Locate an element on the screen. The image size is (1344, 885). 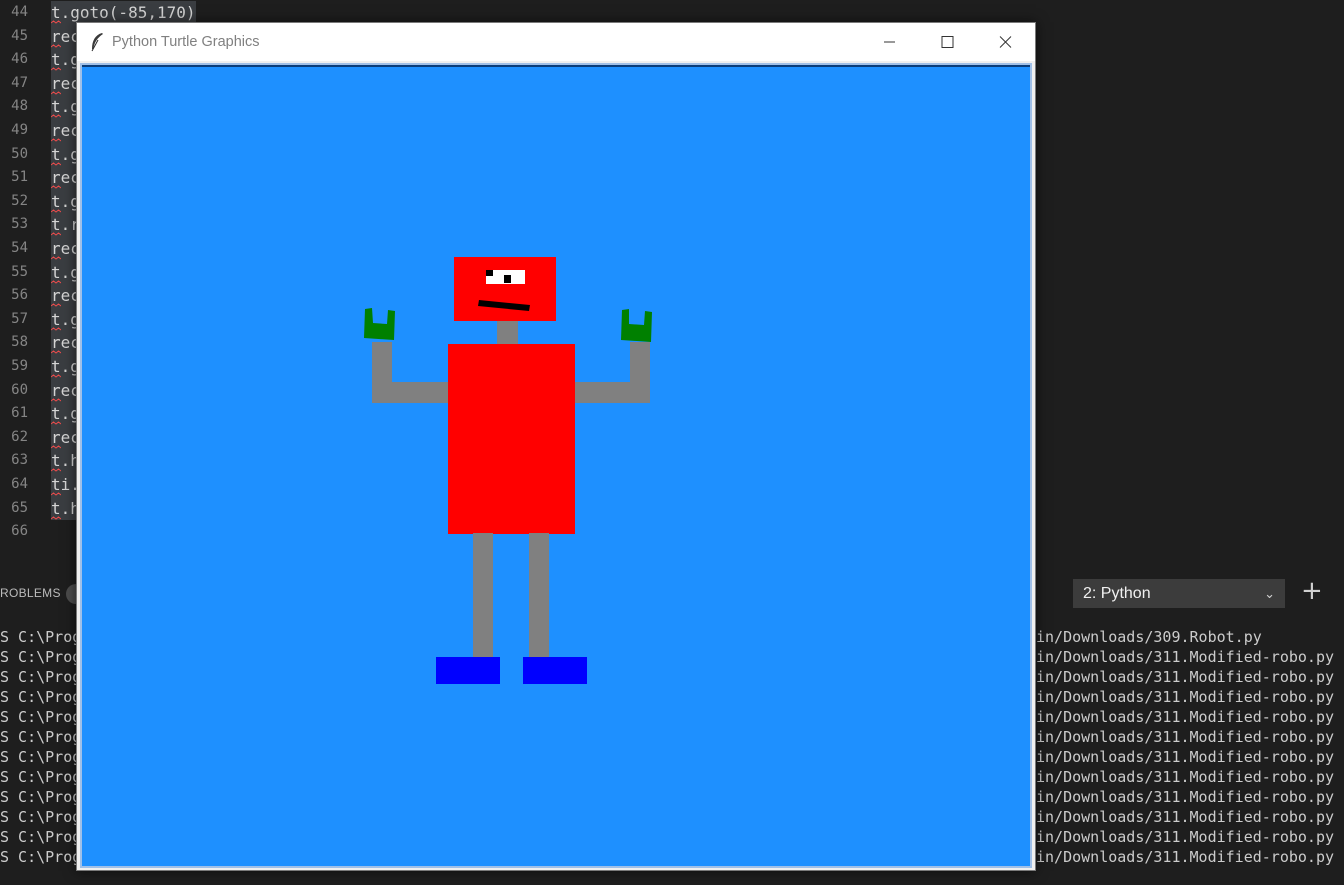
torso is located at coordinates (511, 439).